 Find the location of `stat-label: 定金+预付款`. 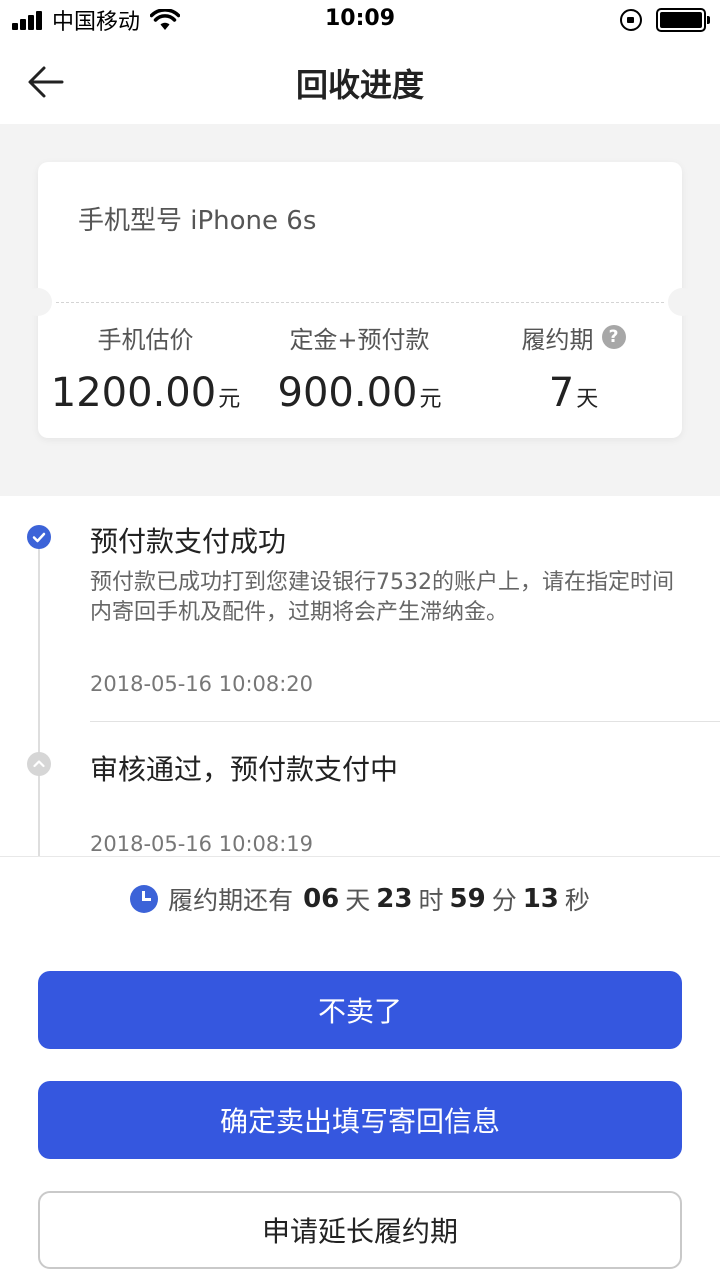

stat-label: 定金+预付款 is located at coordinates (359, 339).